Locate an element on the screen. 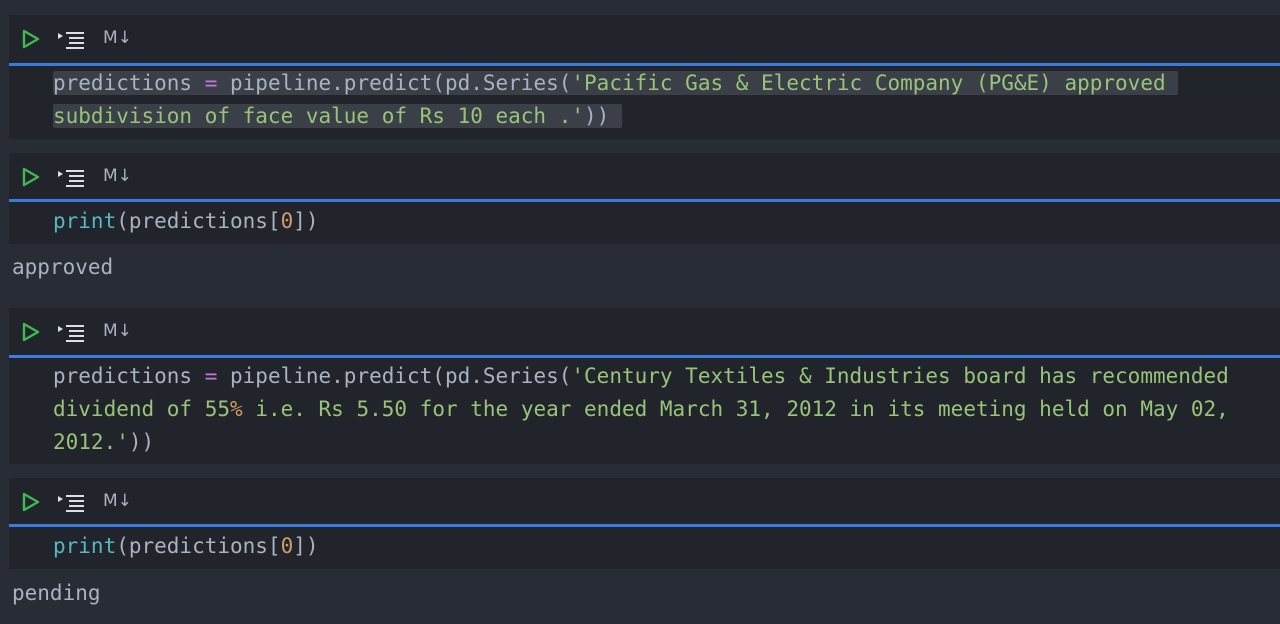  cell-output: approved is located at coordinates (63, 267).